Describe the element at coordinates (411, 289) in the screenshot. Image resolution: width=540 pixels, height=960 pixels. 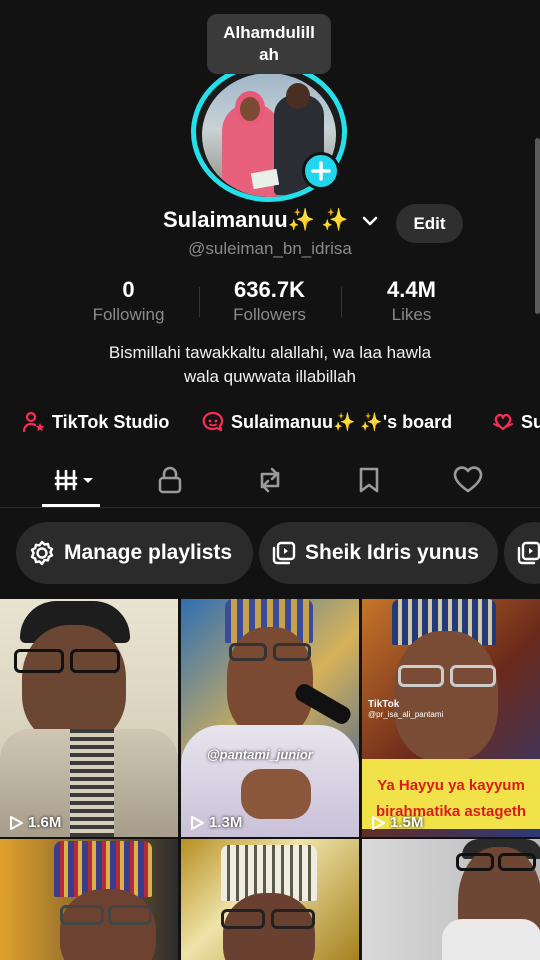
I see `stat-value: 4.4M` at that location.